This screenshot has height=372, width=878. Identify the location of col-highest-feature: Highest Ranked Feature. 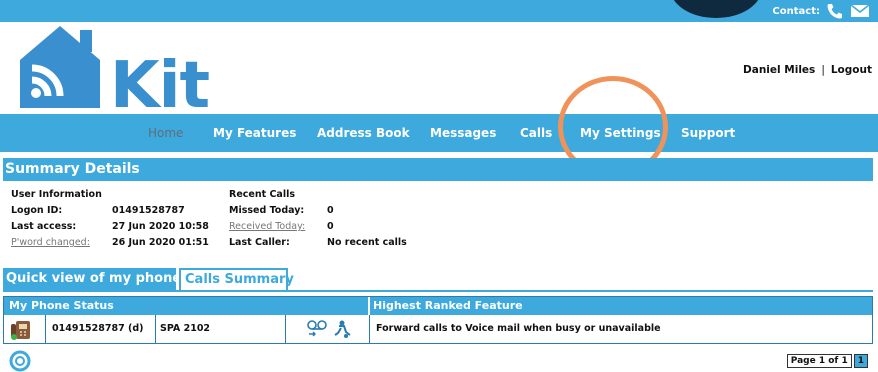
(448, 305).